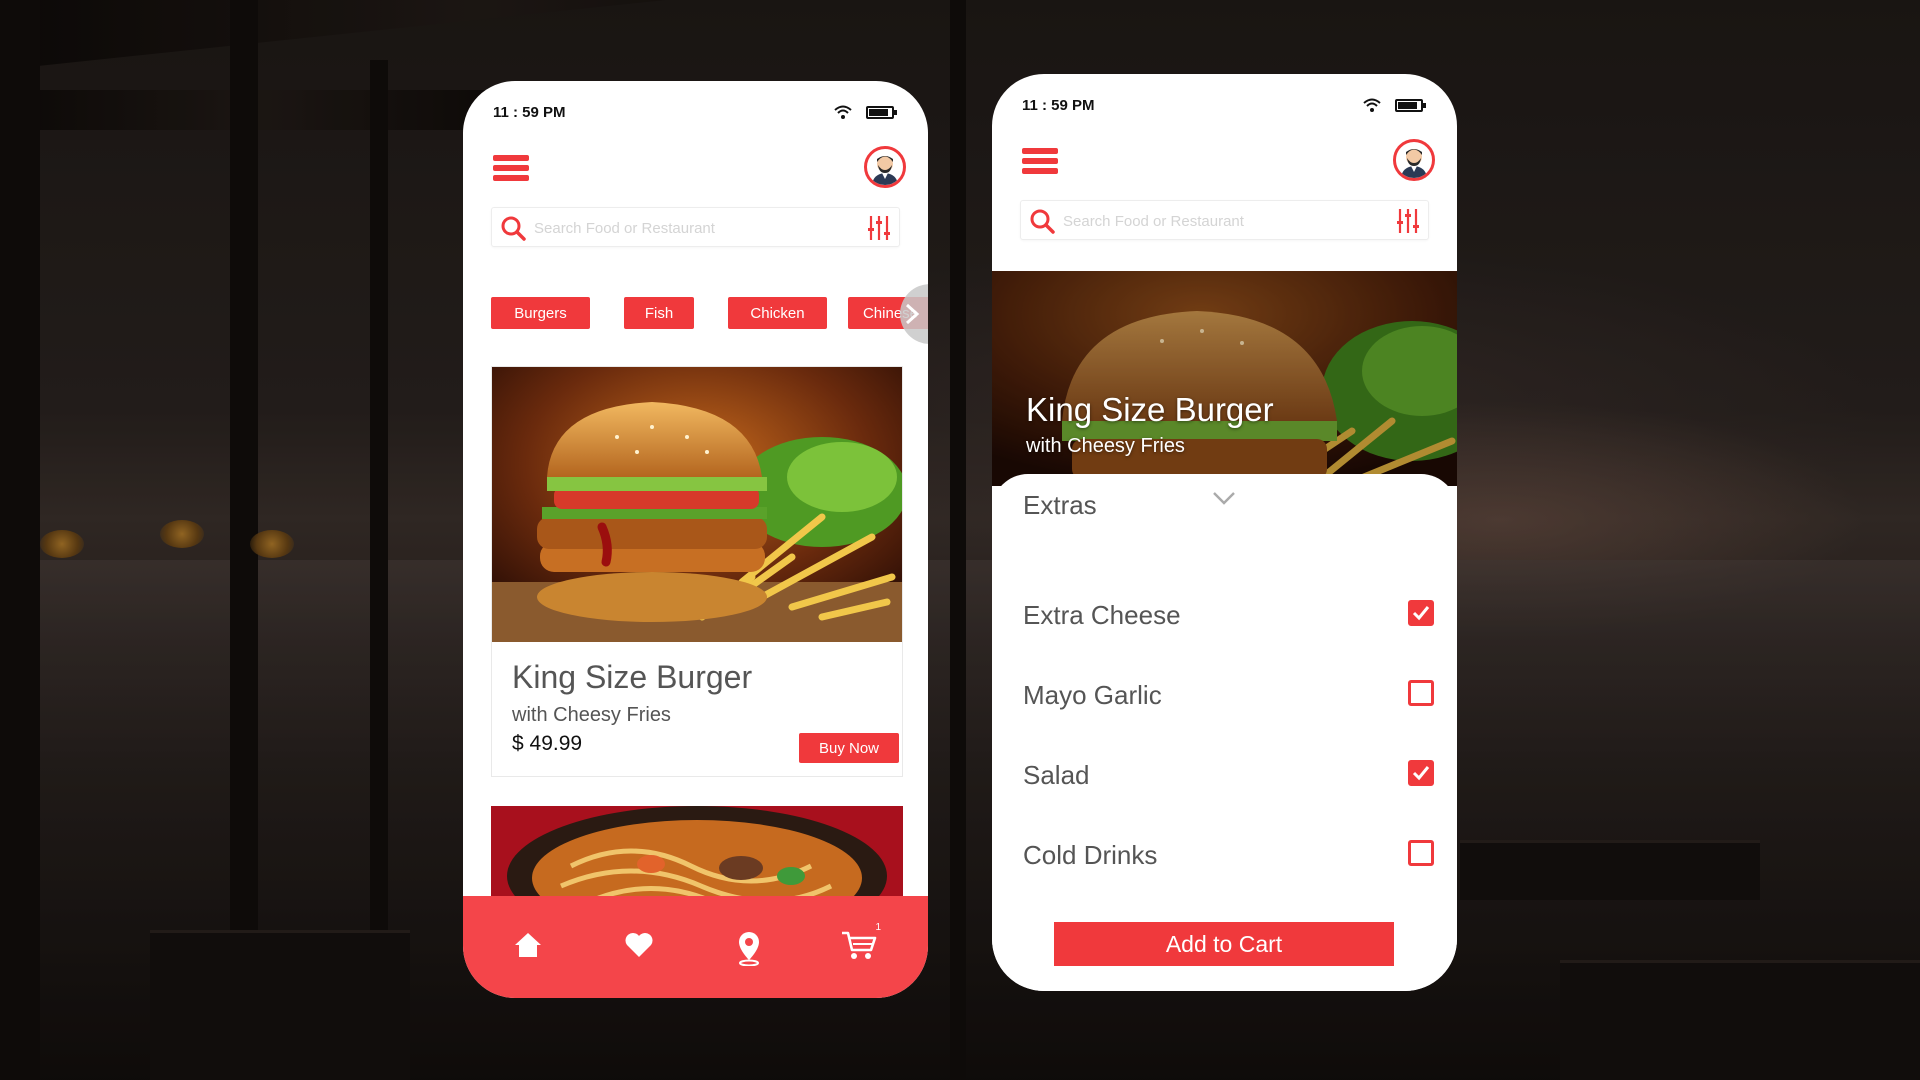 The height and width of the screenshot is (1080, 1920). What do you see at coordinates (632, 677) in the screenshot?
I see `product-title: King Size Burger` at bounding box center [632, 677].